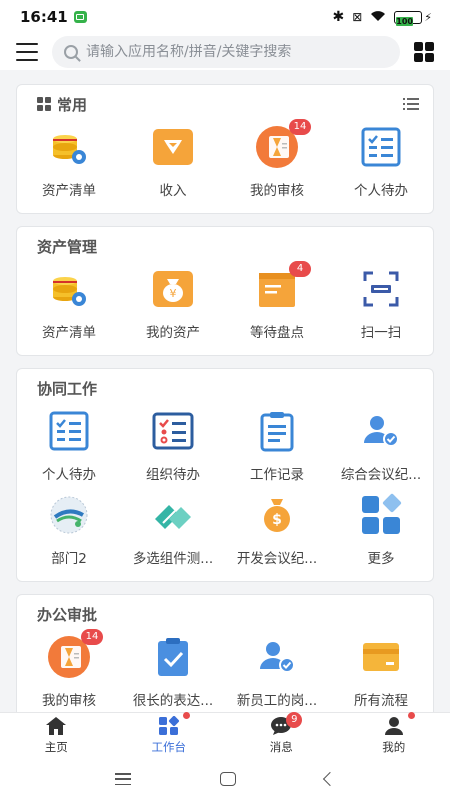 The image size is (450, 800). What do you see at coordinates (381, 515) in the screenshot?
I see `more-apps-icon` at bounding box center [381, 515].